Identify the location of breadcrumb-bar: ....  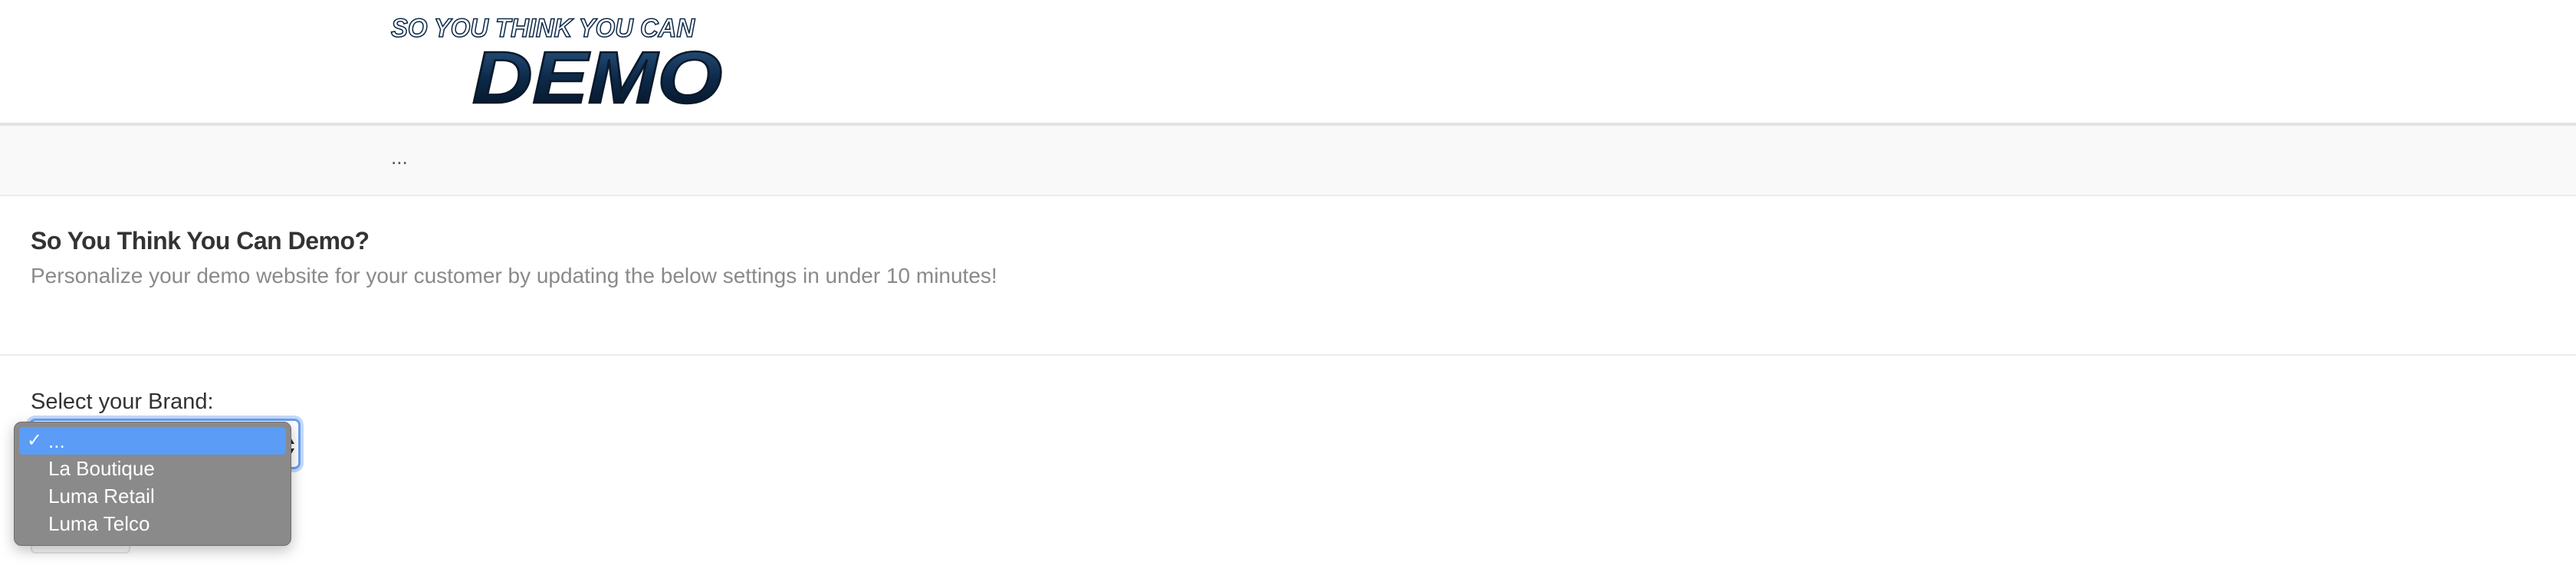
(1288, 161).